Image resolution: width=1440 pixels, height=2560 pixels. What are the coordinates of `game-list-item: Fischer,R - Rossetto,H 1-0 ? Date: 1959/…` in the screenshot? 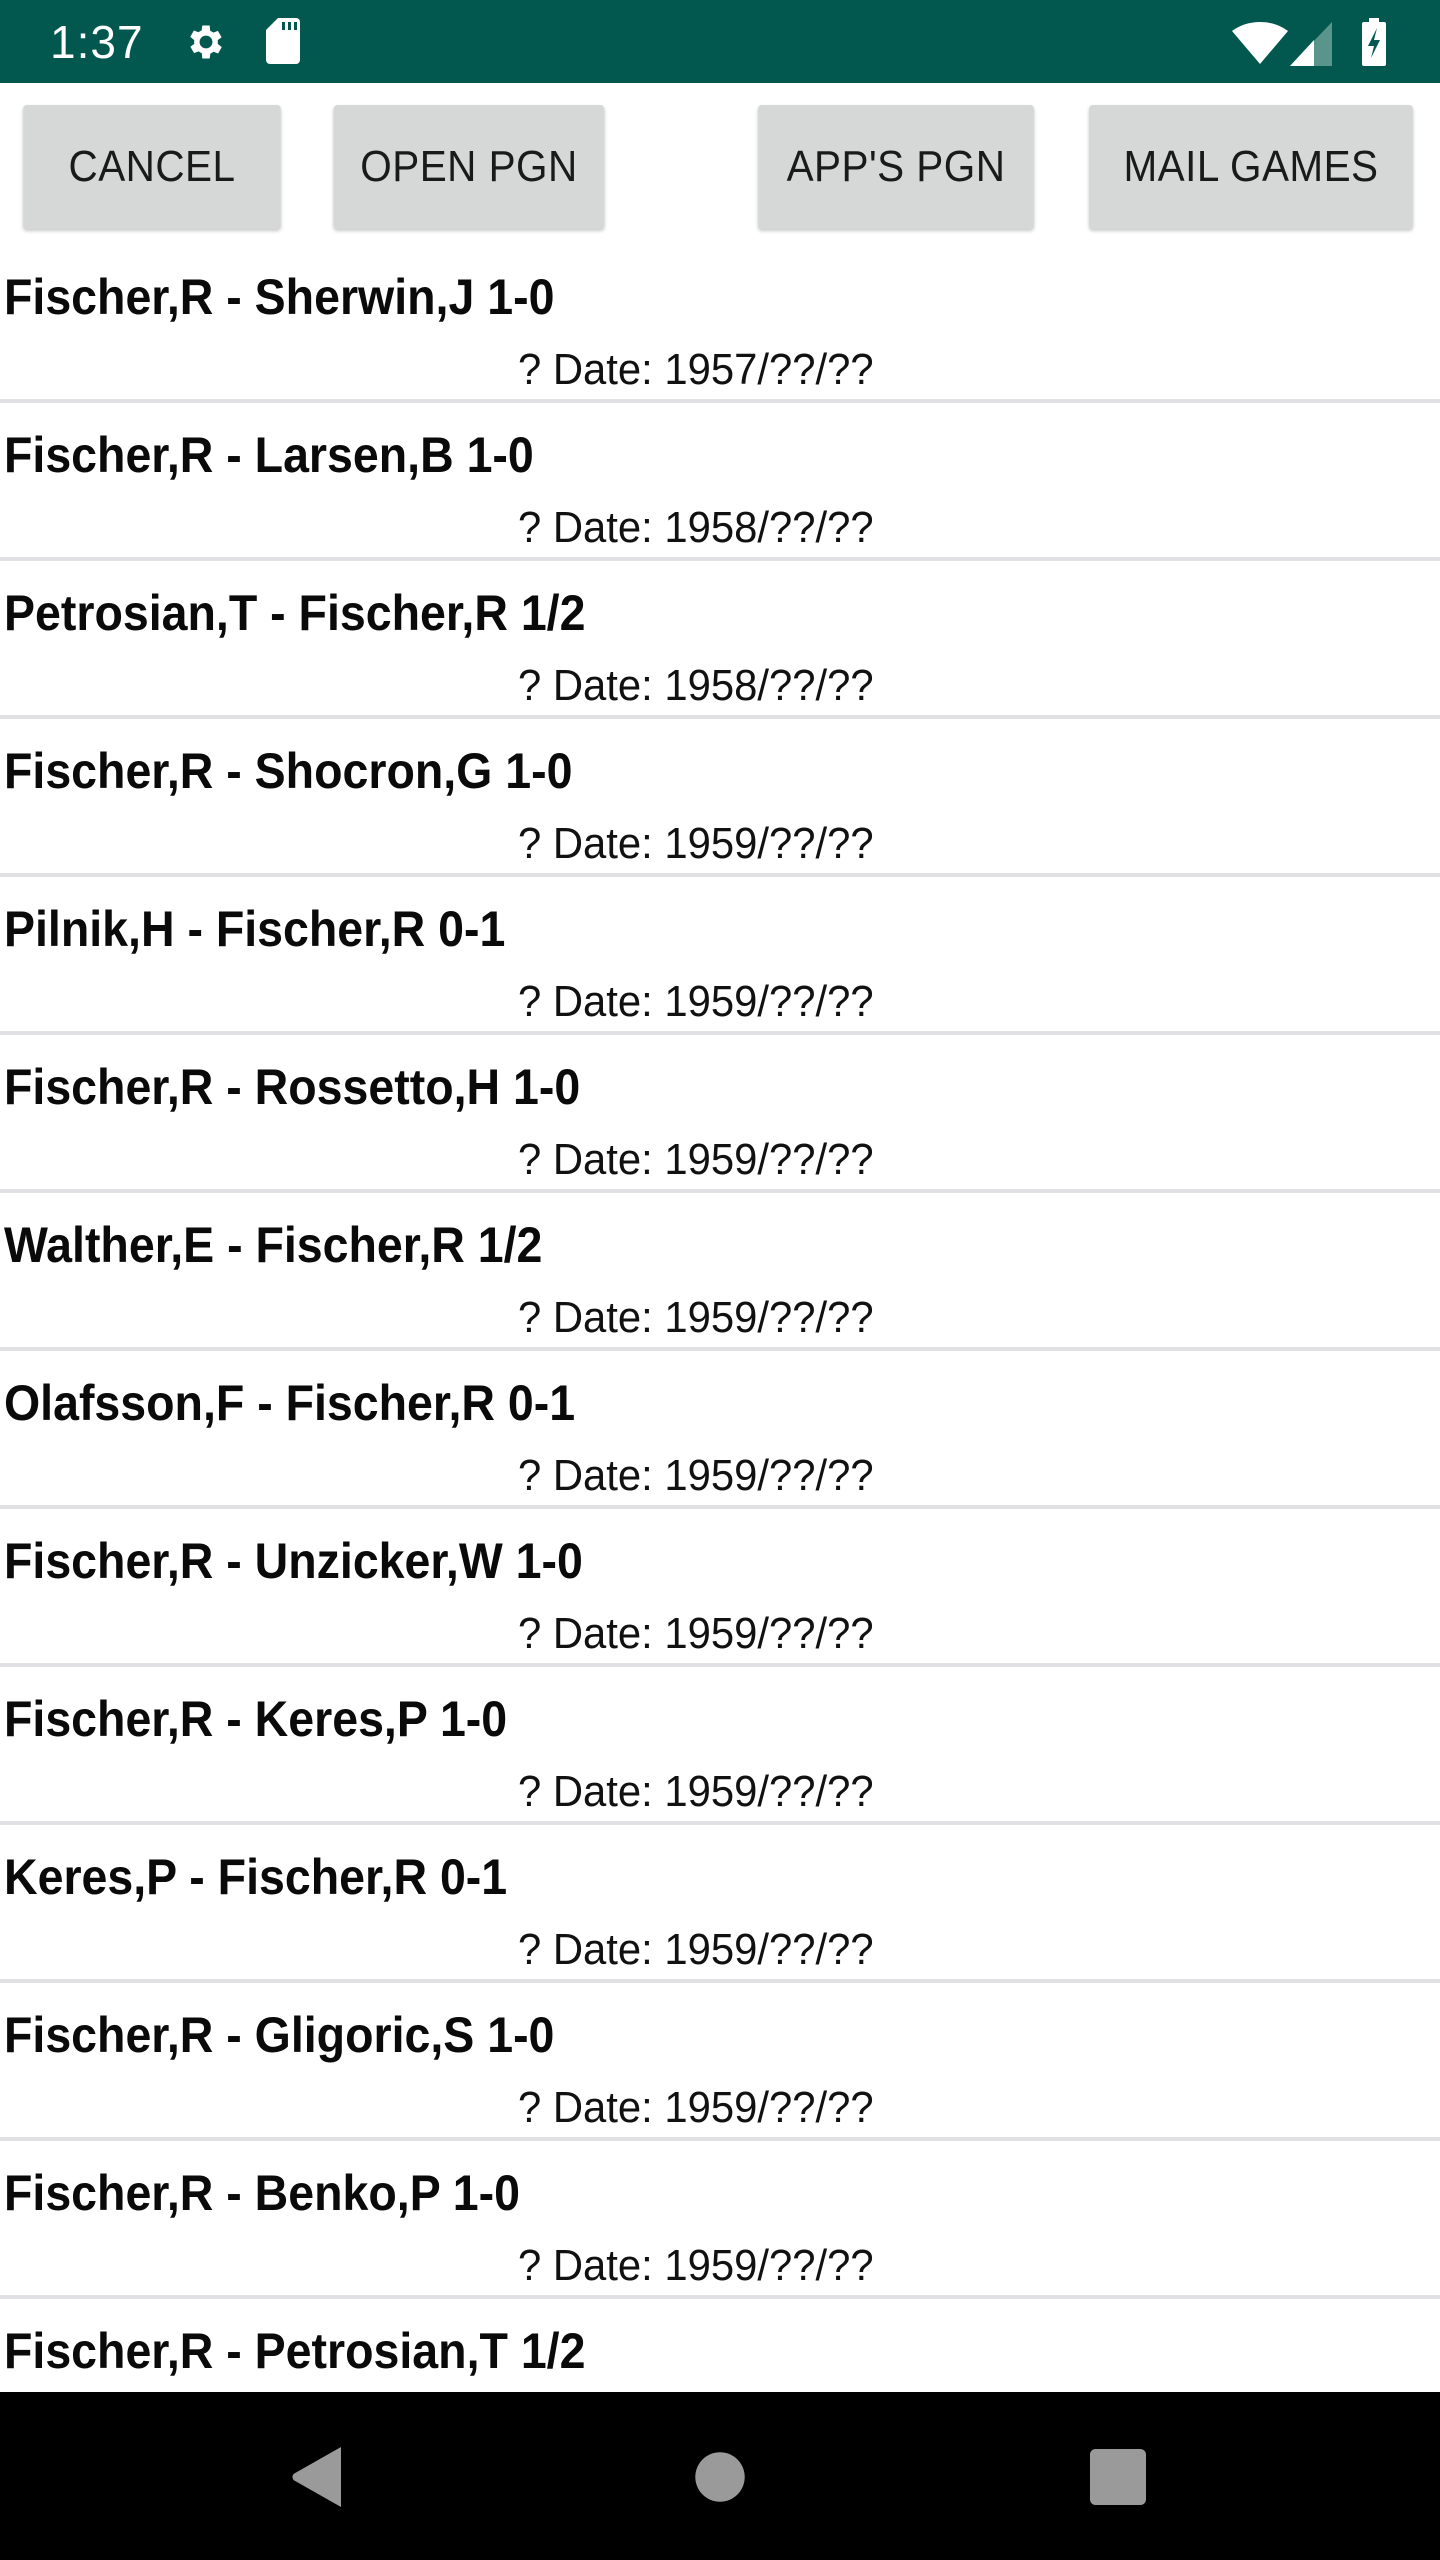 It's located at (720, 1114).